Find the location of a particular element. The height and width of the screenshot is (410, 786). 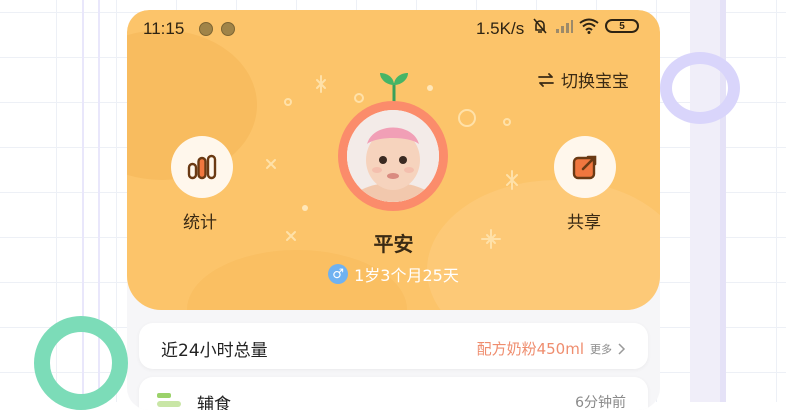

signal-icon is located at coordinates (564, 26).